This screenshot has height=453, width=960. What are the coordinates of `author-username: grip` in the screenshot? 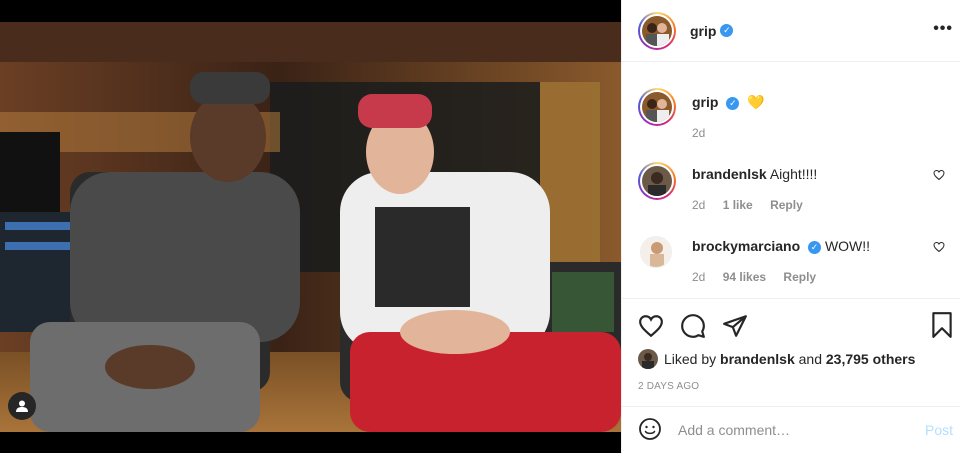 It's located at (703, 31).